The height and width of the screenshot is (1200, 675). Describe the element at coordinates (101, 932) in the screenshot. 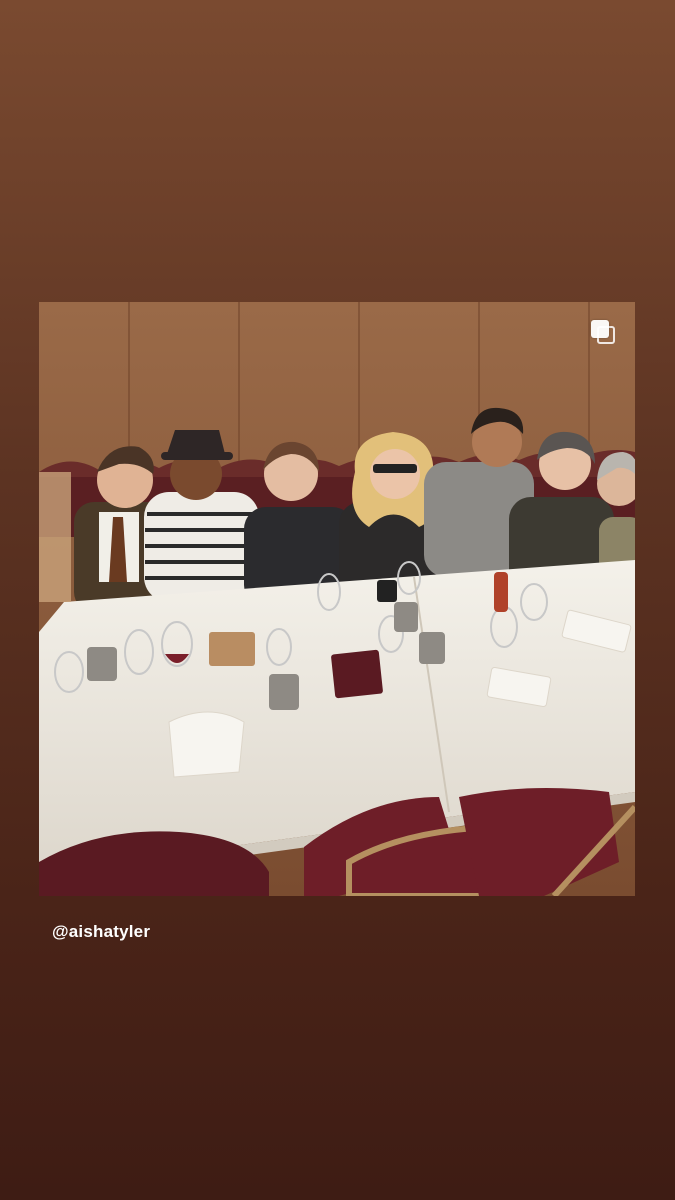

I see `mention-tag: @aishatyler` at that location.